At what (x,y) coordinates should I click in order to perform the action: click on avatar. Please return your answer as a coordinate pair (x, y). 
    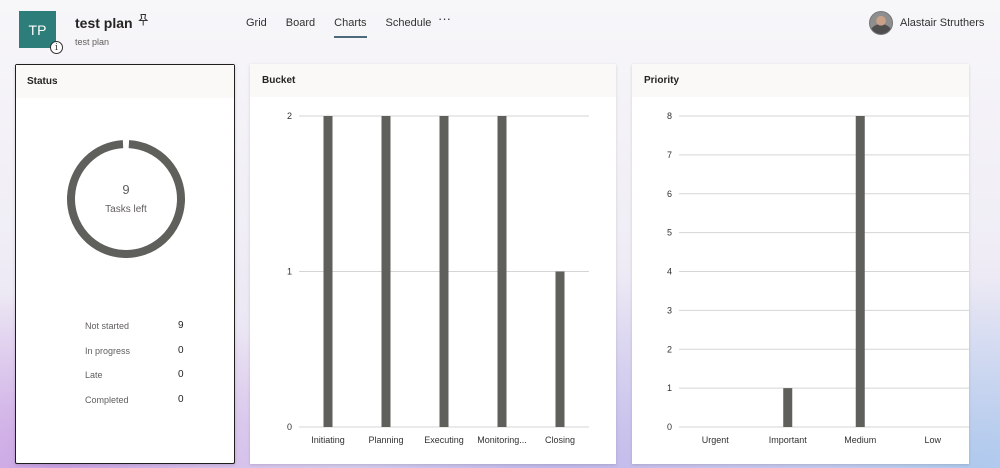
    Looking at the image, I should click on (881, 23).